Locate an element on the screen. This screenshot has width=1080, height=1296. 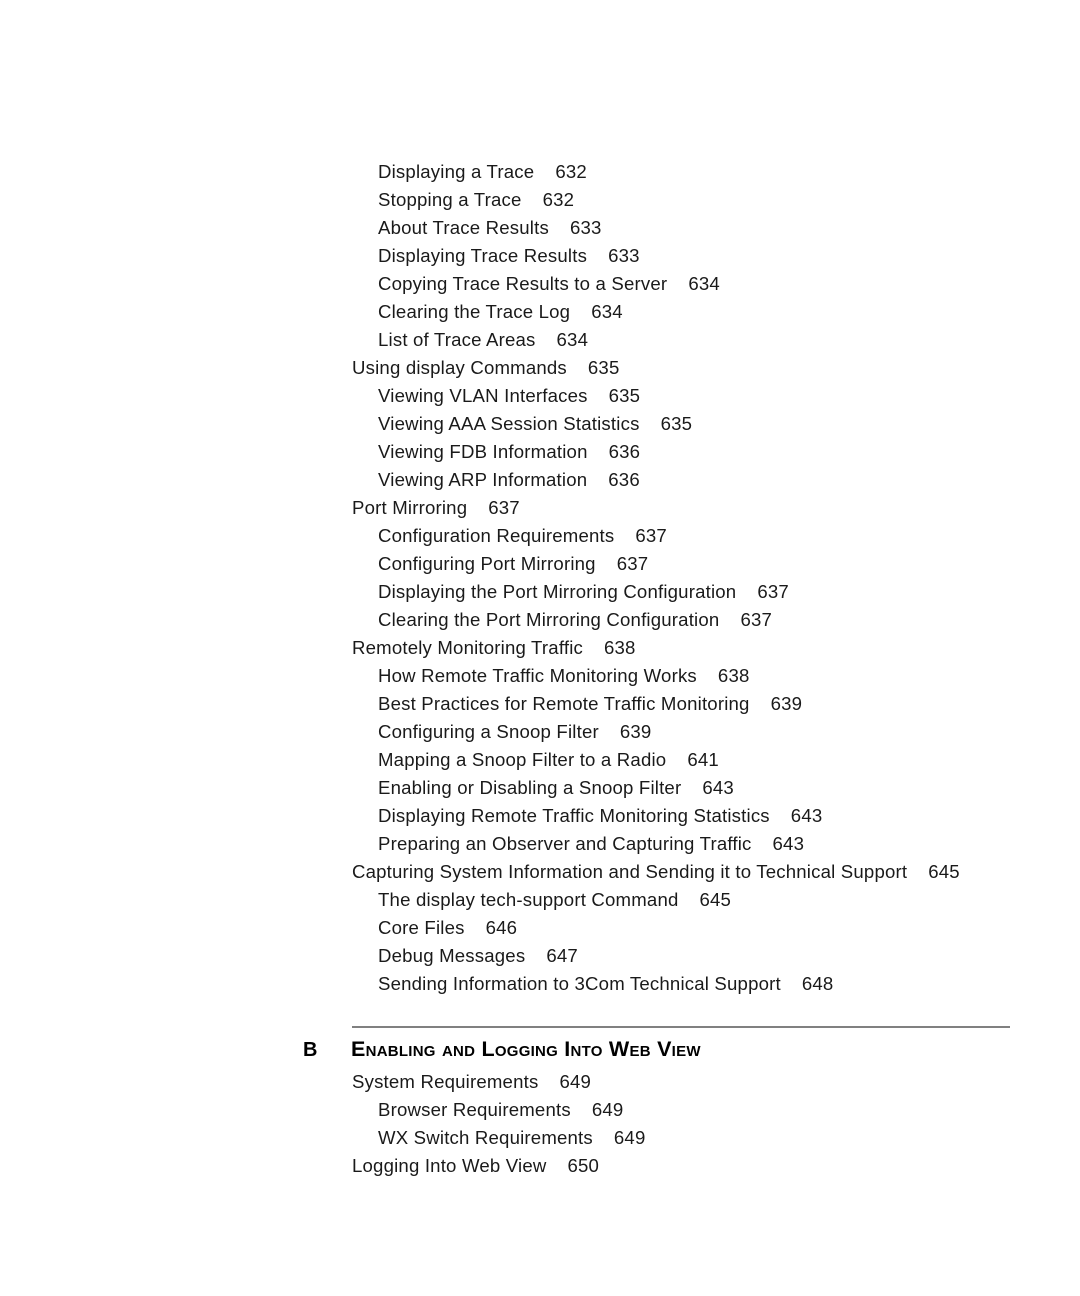
toc-entry-title: How Remote Traffic Monitoring Works is located at coordinates (537, 675).